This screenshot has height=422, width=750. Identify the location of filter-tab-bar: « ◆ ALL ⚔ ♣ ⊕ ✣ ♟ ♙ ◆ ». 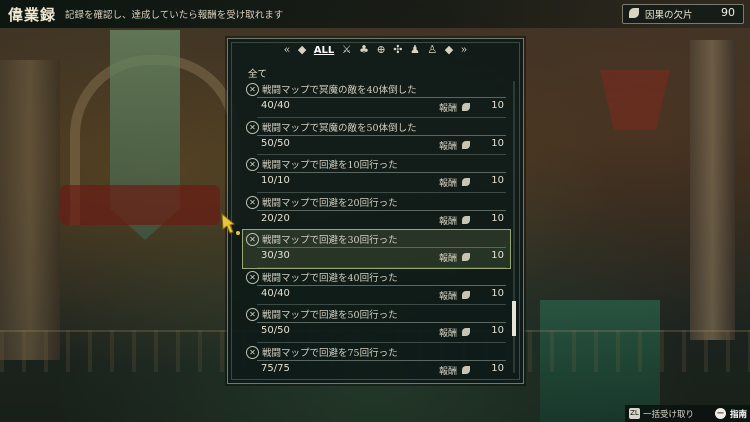
(375, 52).